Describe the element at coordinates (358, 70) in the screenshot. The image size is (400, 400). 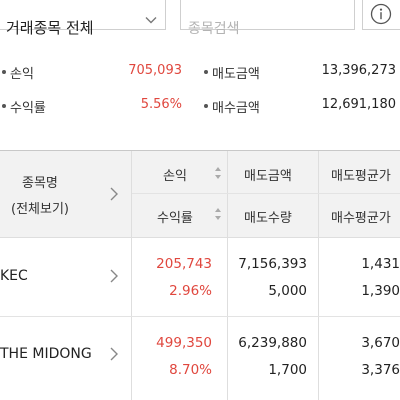
I see `summary-sell-amount-value: 13,396,273` at that location.